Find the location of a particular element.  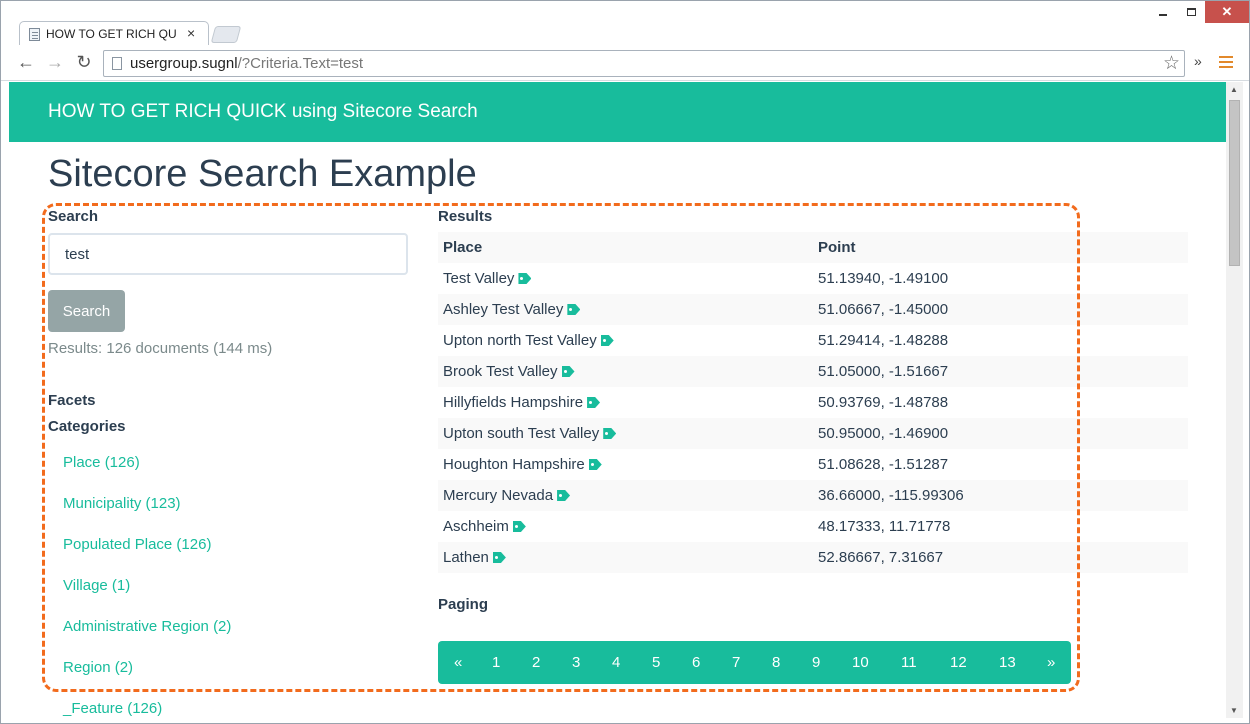

table-header-row: Place Point is located at coordinates (813, 247).